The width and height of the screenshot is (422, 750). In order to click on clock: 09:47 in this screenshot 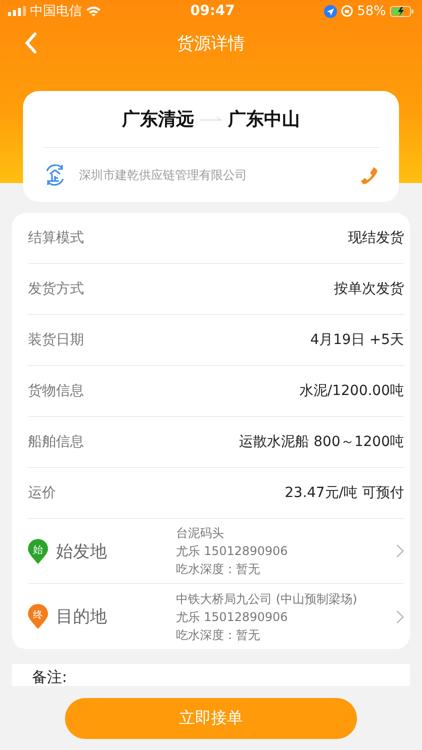, I will do `click(212, 11)`.